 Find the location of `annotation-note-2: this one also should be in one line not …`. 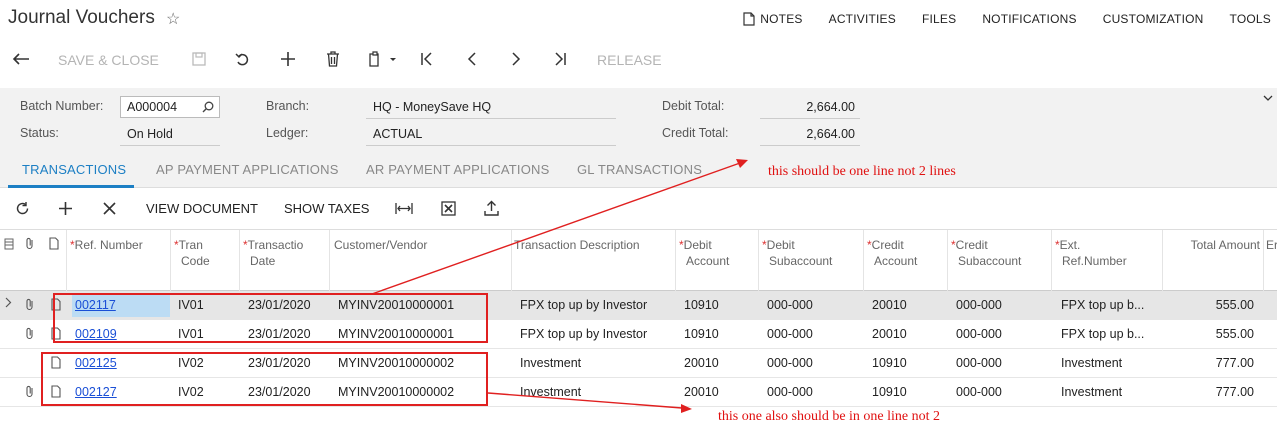

annotation-note-2: this one also should be in one line not … is located at coordinates (829, 416).